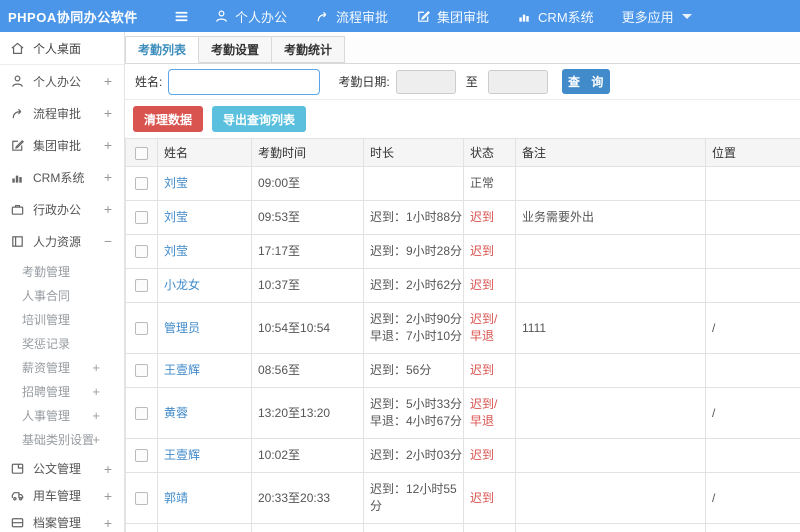 The image size is (800, 532). What do you see at coordinates (413, 183) in the screenshot?
I see `duration-cell` at bounding box center [413, 183].